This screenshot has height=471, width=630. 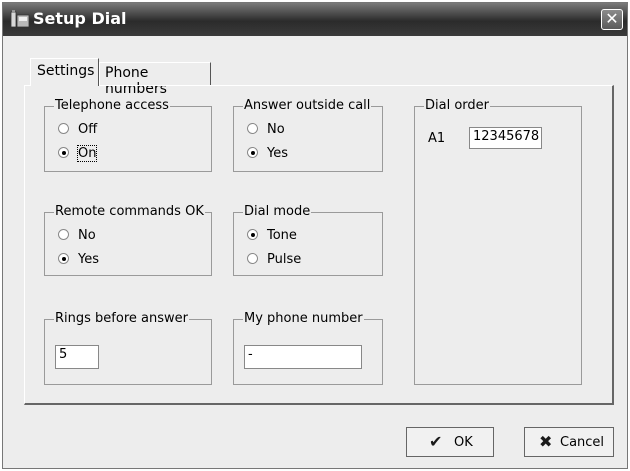 What do you see at coordinates (128, 135) in the screenshot?
I see `telephone-access-group: Telephone access Off On` at bounding box center [128, 135].